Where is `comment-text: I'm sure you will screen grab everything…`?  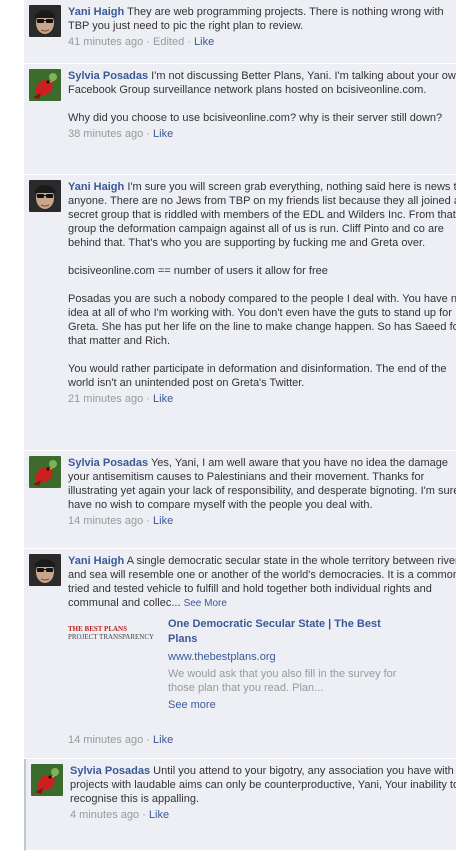
comment-text: I'm sure you will screen grab everything… is located at coordinates (262, 215).